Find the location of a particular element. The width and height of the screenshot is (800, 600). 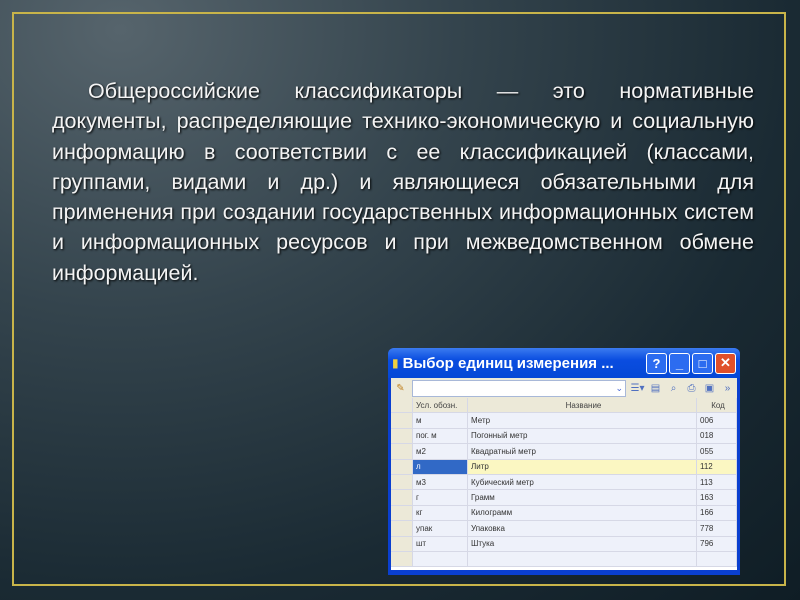

window-icon: ▮ is located at coordinates (395, 363).